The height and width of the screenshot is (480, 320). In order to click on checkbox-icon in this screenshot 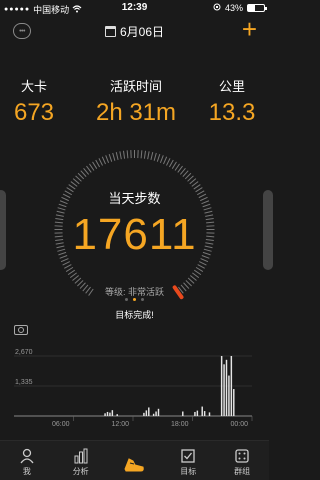, I will do `click(188, 456)`.